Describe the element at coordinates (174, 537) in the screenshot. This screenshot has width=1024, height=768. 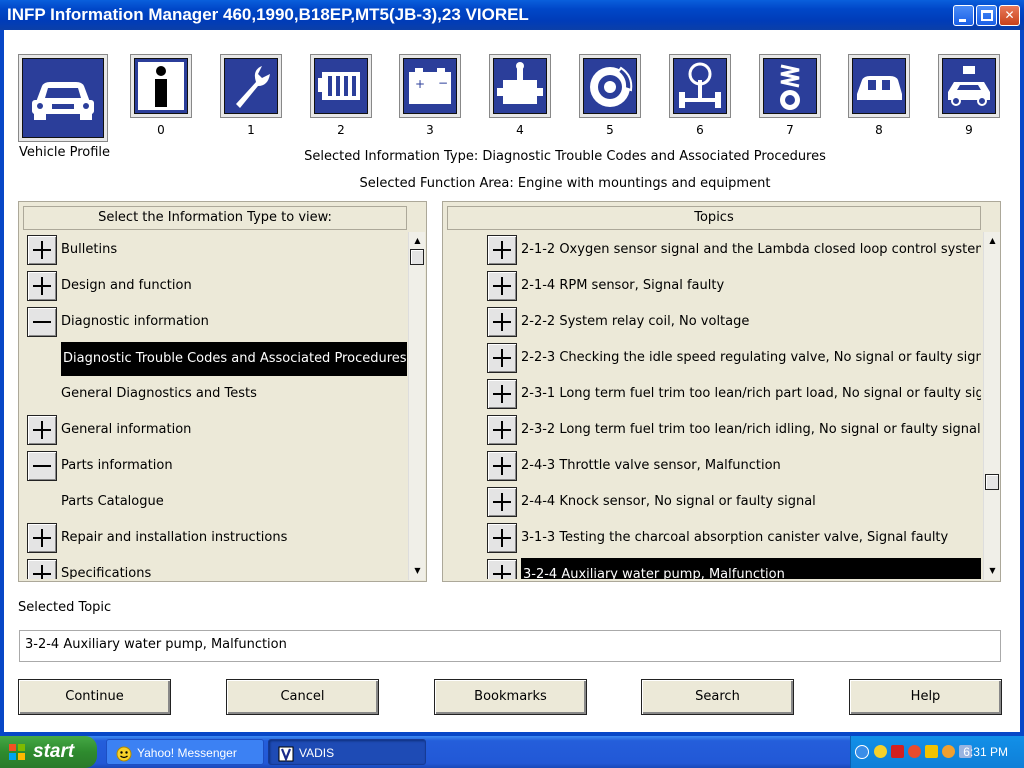
I see `tree-item-label: Repair and installation instructions` at that location.